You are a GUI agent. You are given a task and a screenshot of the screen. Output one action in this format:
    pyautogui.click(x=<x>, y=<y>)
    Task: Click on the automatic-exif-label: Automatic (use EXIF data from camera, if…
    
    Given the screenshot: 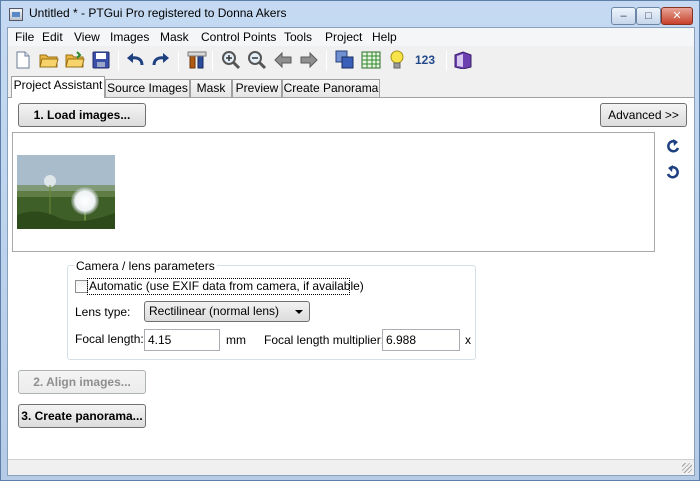 What is the action you would take?
    pyautogui.click(x=226, y=286)
    